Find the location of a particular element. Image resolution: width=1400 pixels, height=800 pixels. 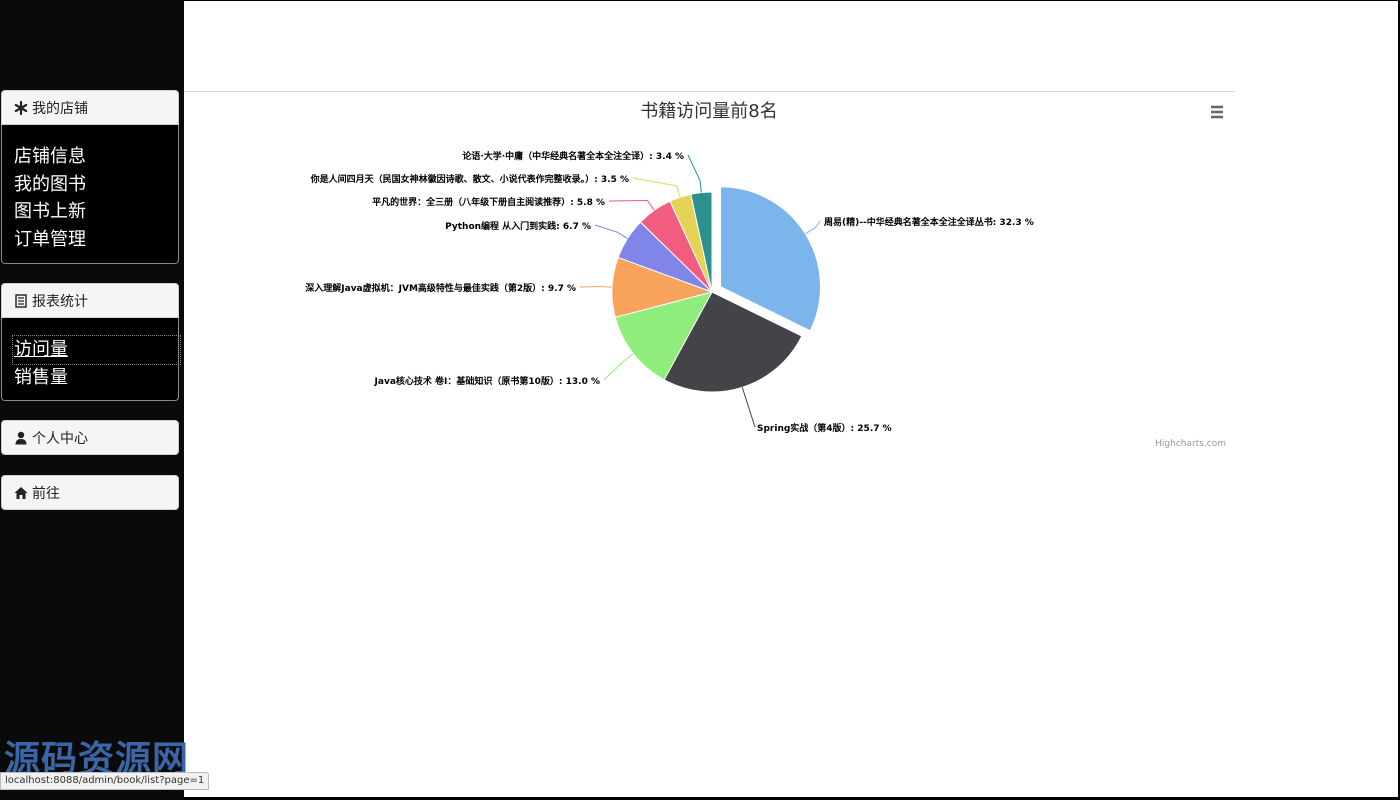

home-icon is located at coordinates (21, 492).